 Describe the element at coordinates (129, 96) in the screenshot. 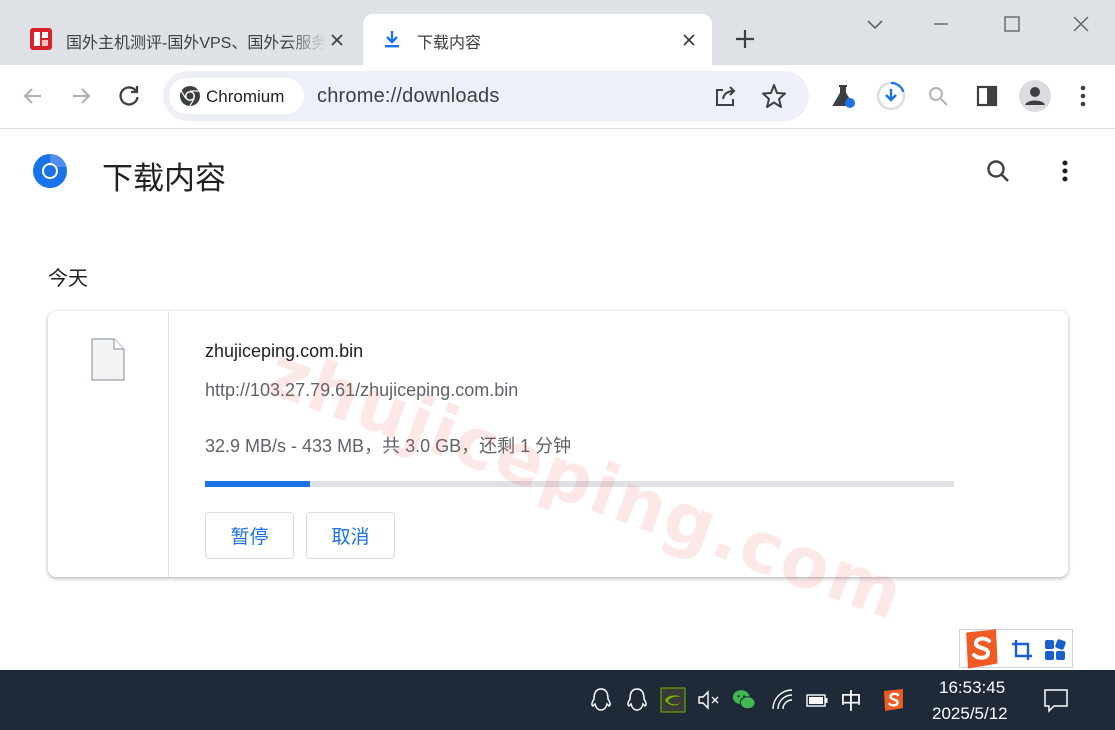

I see `reload-icon` at that location.